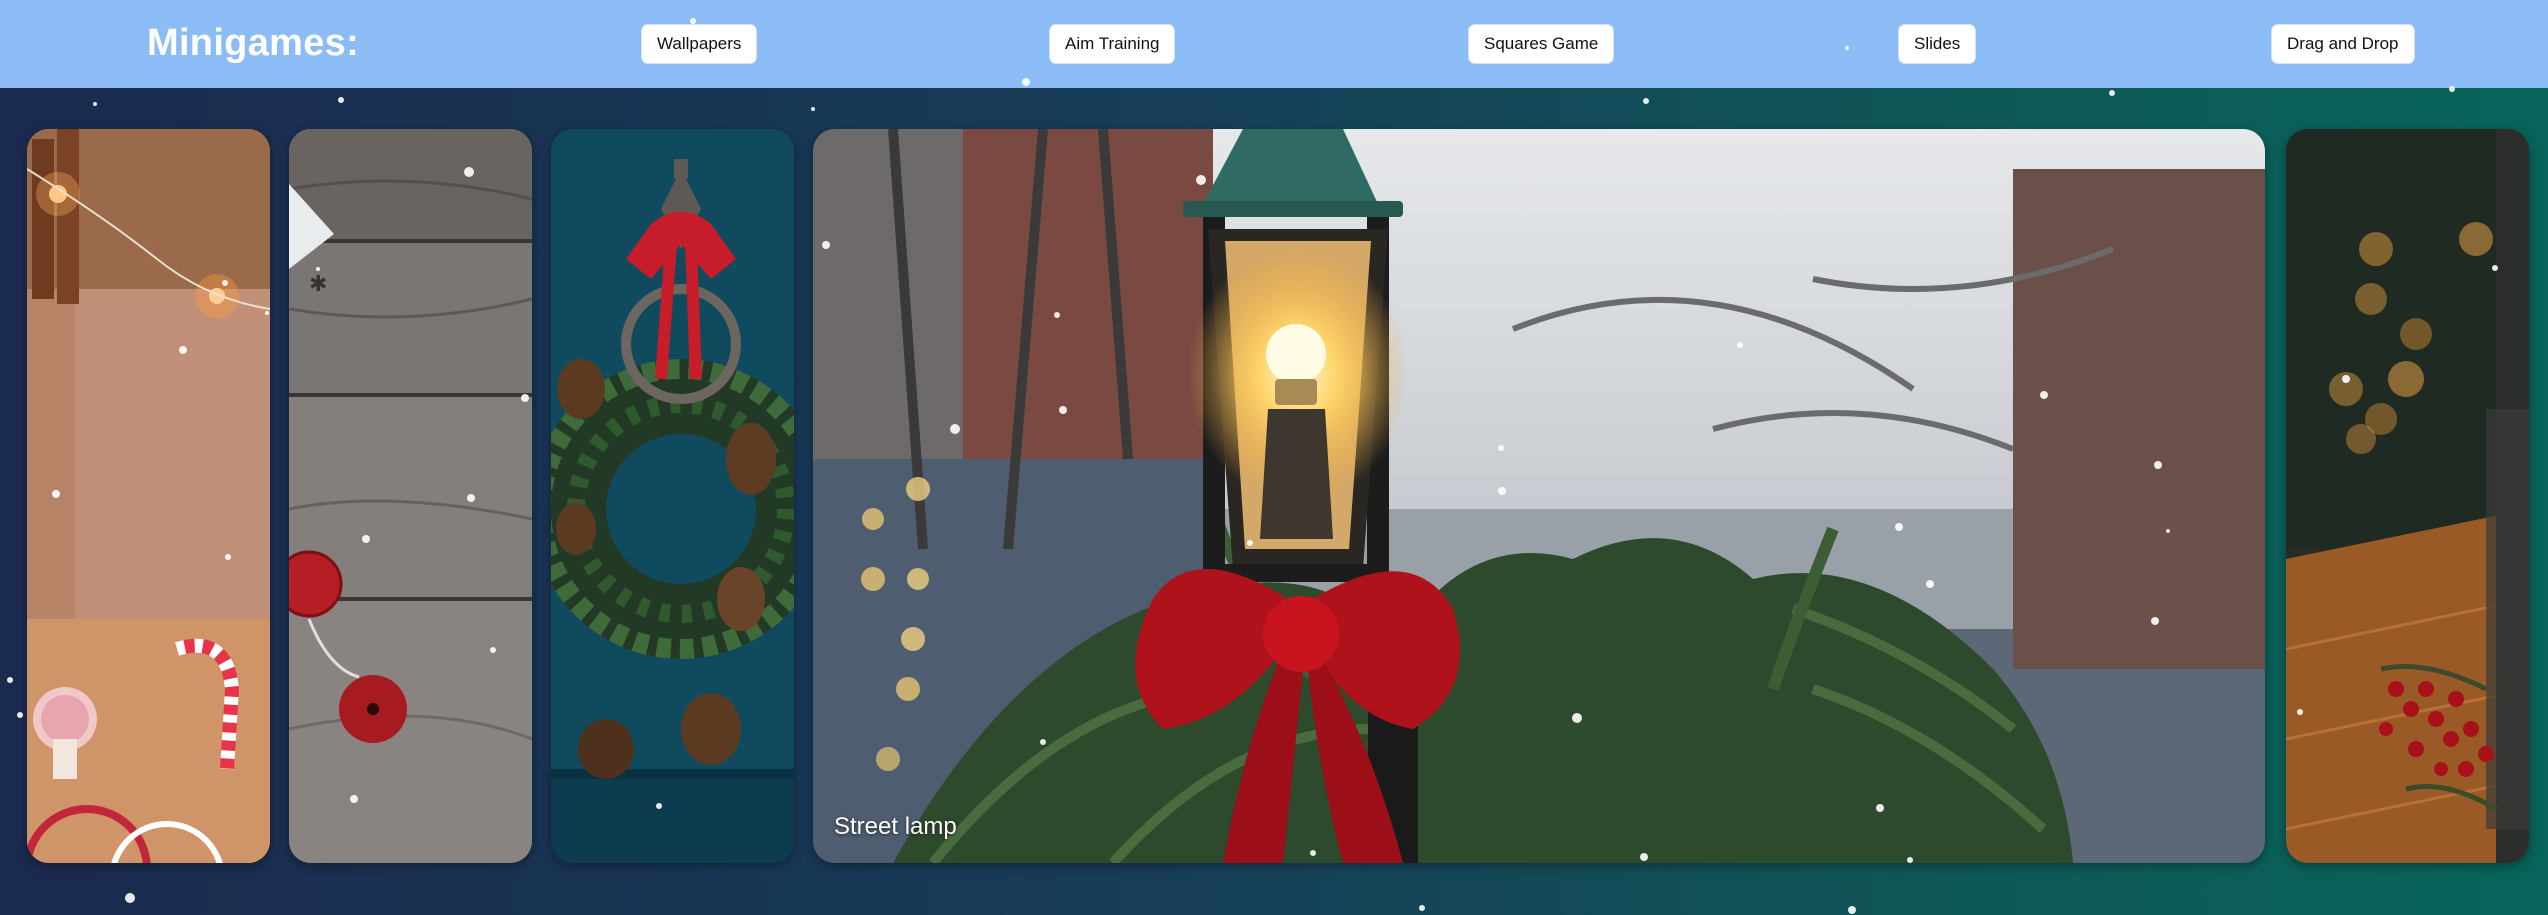 The height and width of the screenshot is (915, 2548). I want to click on nav-slides-button: Slides, so click(1937, 44).